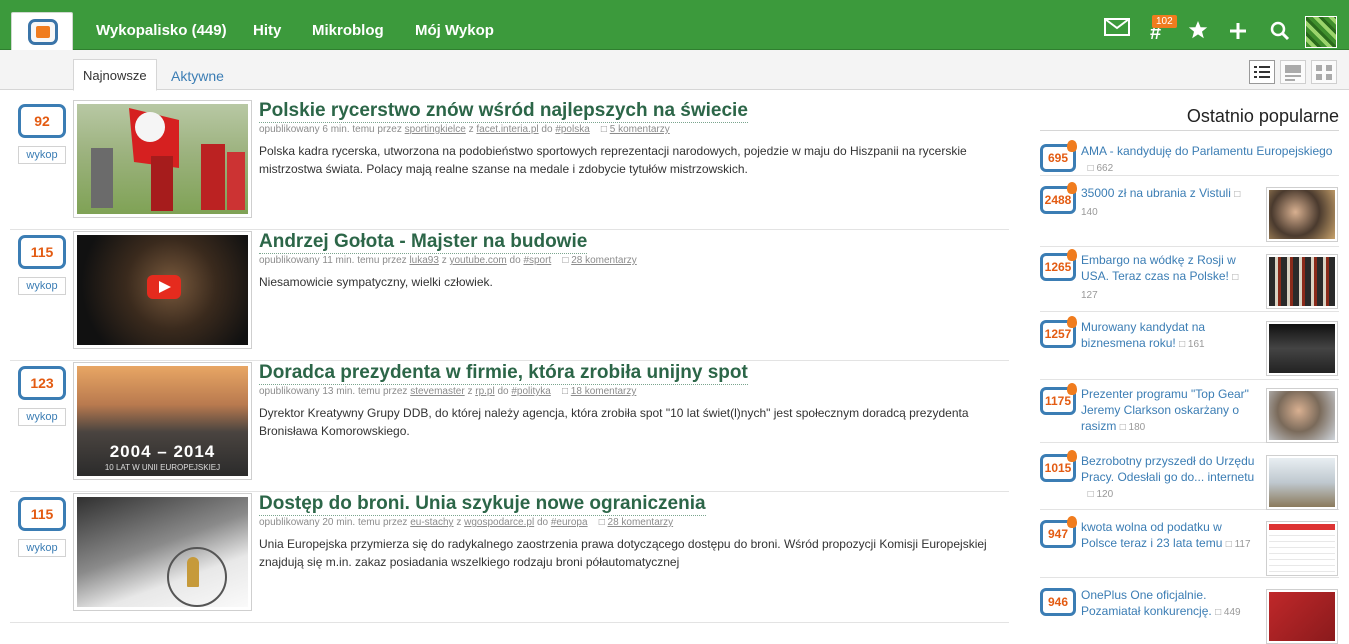 This screenshot has width=1349, height=644. What do you see at coordinates (569, 522) in the screenshot?
I see `tag-link: #europa` at bounding box center [569, 522].